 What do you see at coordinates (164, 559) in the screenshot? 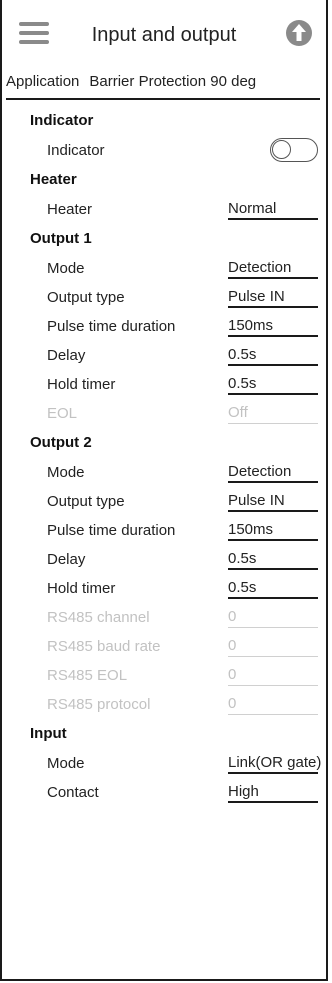
I see `output2-delay-row: Delay 0.5s` at bounding box center [164, 559].